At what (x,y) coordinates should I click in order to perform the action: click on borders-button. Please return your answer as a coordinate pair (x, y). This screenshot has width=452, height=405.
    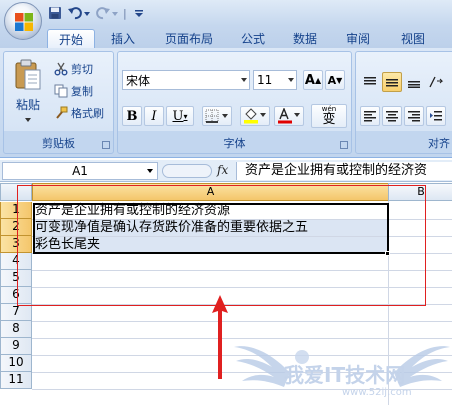
    Looking at the image, I should click on (217, 116).